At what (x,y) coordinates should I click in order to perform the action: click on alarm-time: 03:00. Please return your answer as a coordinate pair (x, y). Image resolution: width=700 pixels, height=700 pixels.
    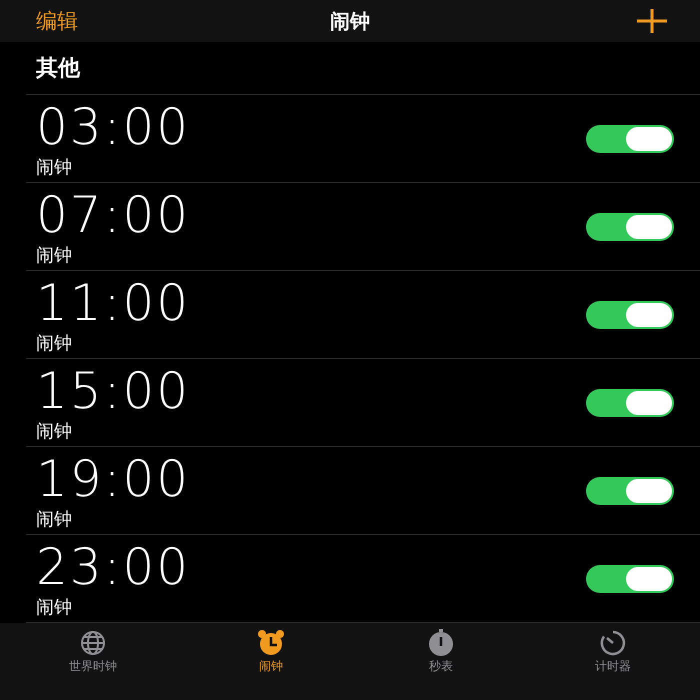
    Looking at the image, I should click on (113, 126).